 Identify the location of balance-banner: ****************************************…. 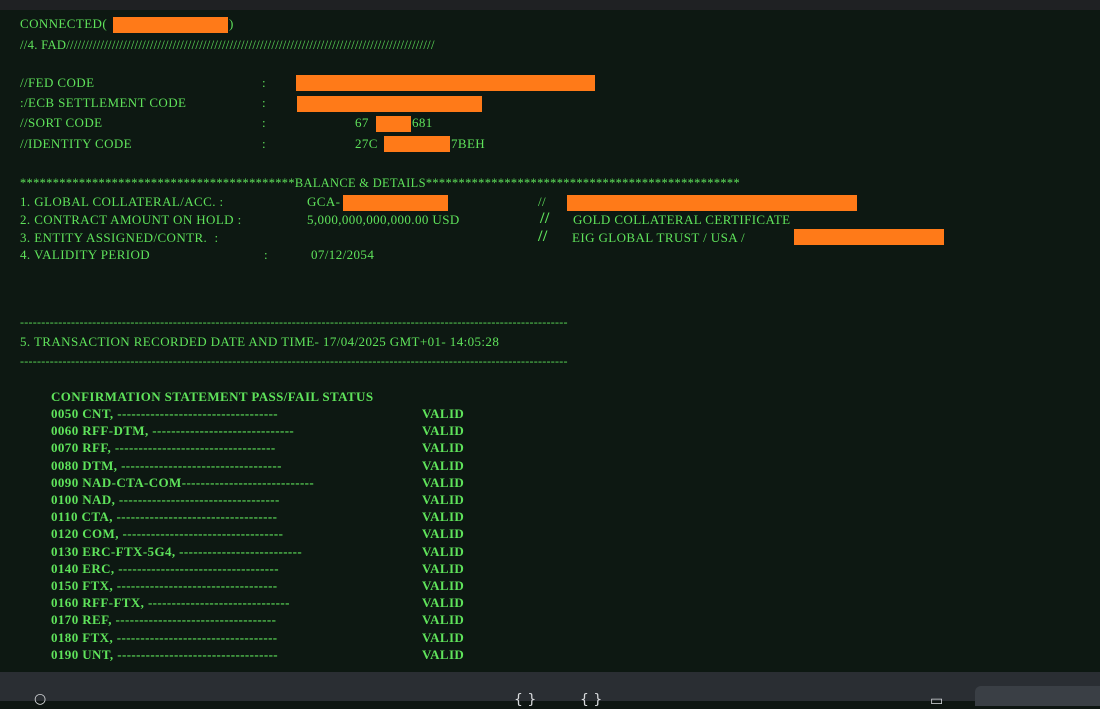
(380, 183).